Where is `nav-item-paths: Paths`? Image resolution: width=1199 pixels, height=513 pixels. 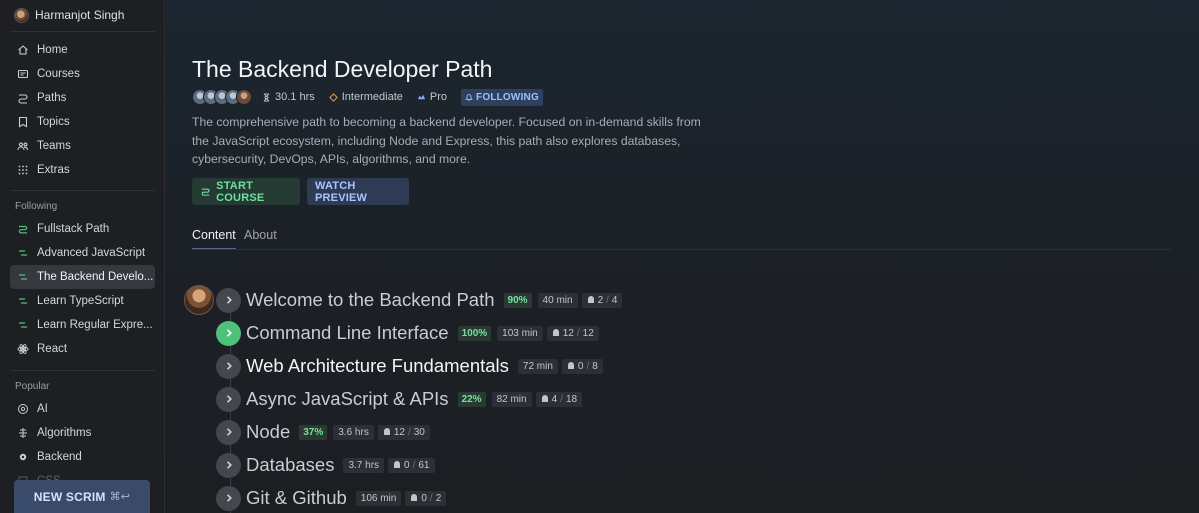
nav-item-paths: Paths is located at coordinates (82, 98).